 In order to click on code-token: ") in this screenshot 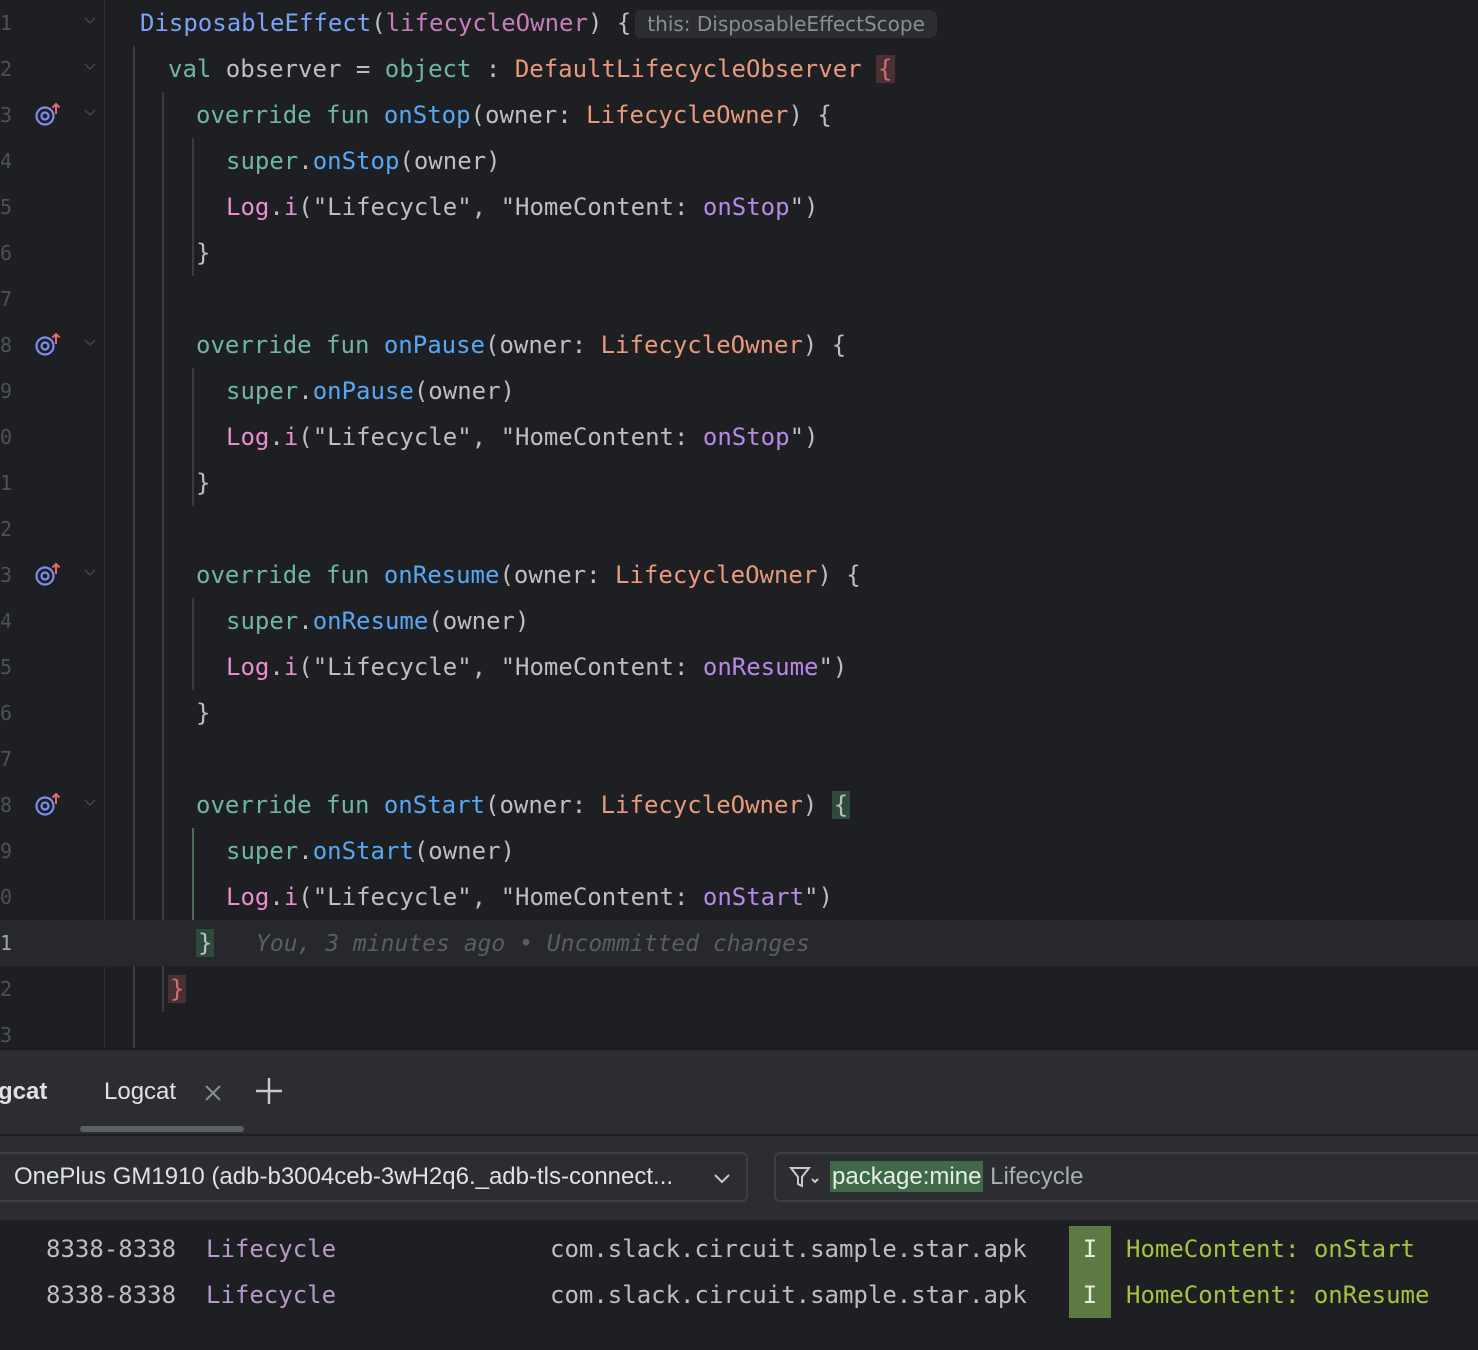, I will do `click(804, 437)`.